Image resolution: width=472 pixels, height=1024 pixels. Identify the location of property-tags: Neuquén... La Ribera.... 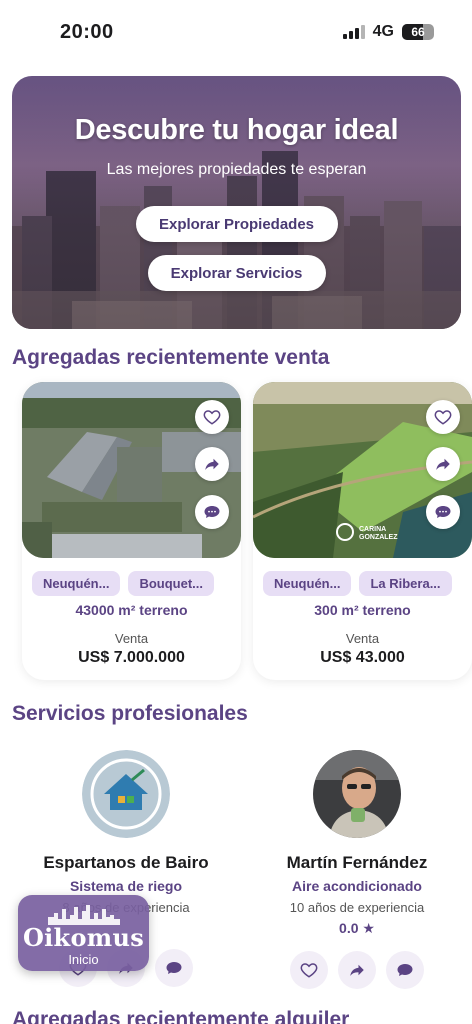
(362, 583).